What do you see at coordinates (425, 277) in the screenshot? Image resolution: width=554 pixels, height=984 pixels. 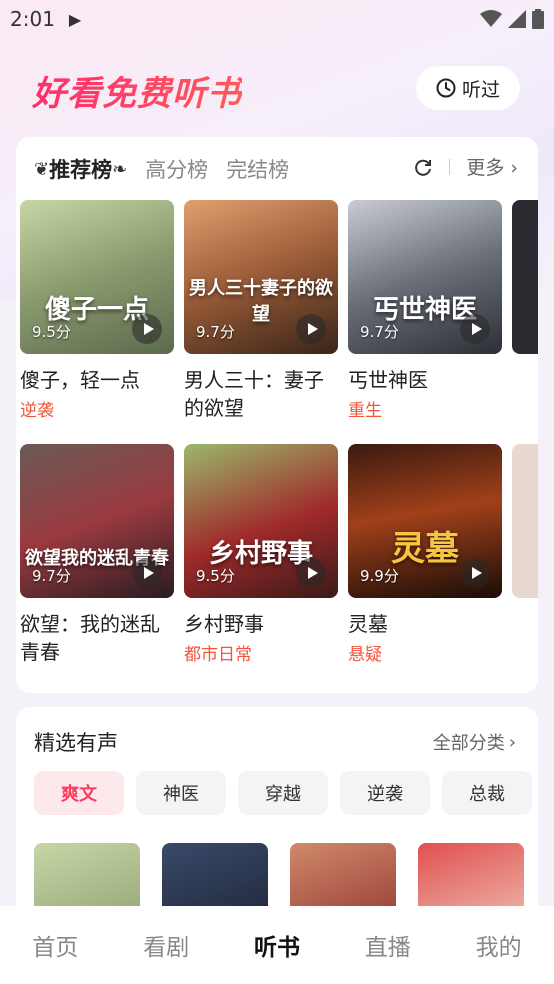 I see `book-cover: 丐世神医 9.7分` at bounding box center [425, 277].